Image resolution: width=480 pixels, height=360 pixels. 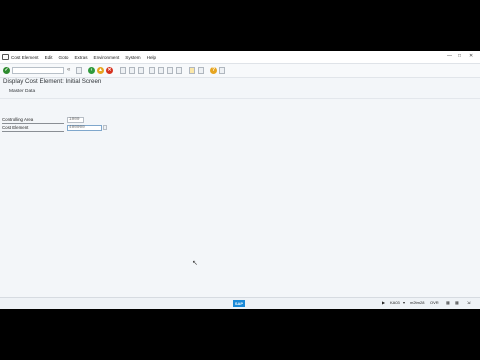 I want to click on next-page-icon, so click(x=170, y=70).